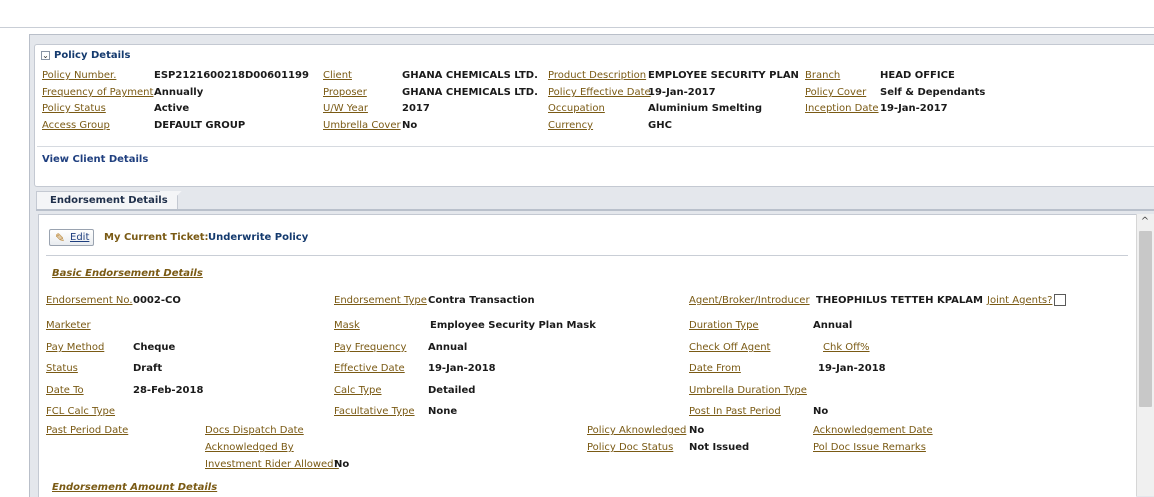 The height and width of the screenshot is (497, 1154). I want to click on scroll-up-arrow-icon: ^, so click(1145, 222).